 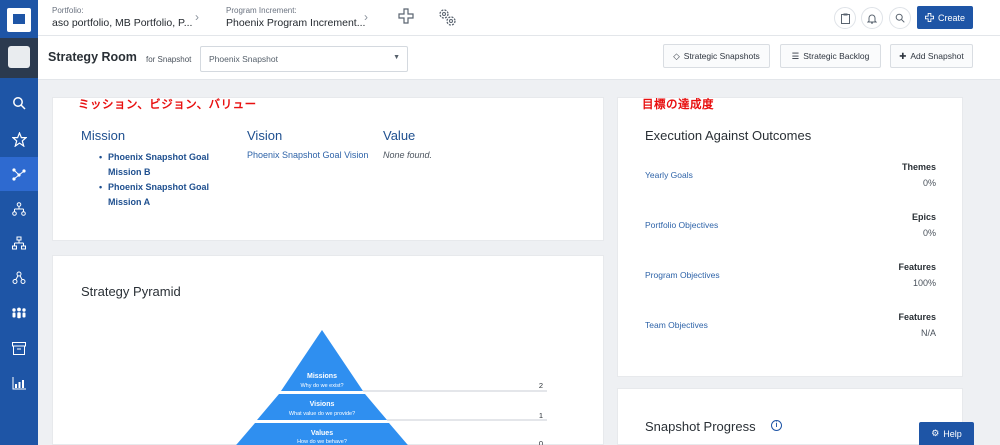 I want to click on pyramid-visions-label: Visions, so click(x=322, y=404).